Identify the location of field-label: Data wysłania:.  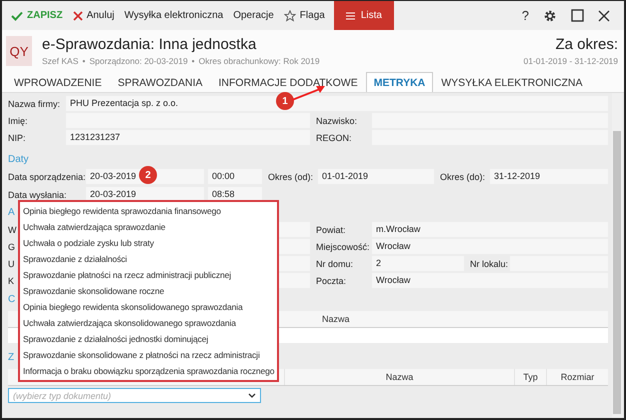
(38, 195).